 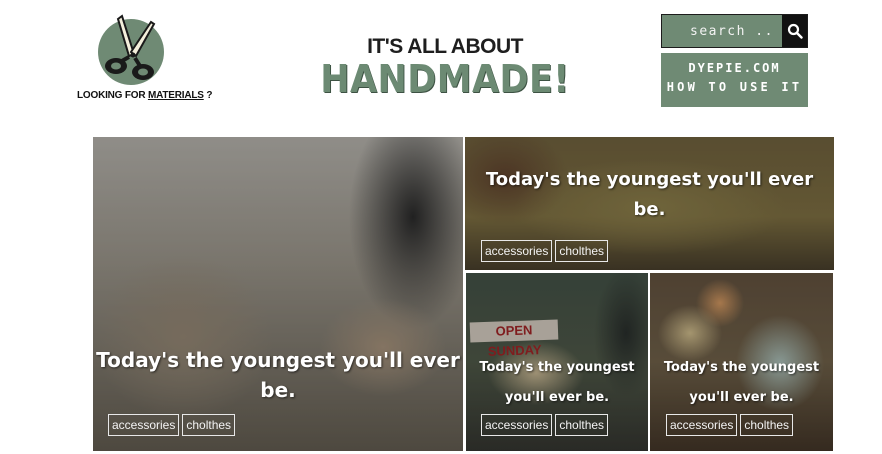 I want to click on ad-line-2: HOW TO USE IT, so click(x=734, y=87).